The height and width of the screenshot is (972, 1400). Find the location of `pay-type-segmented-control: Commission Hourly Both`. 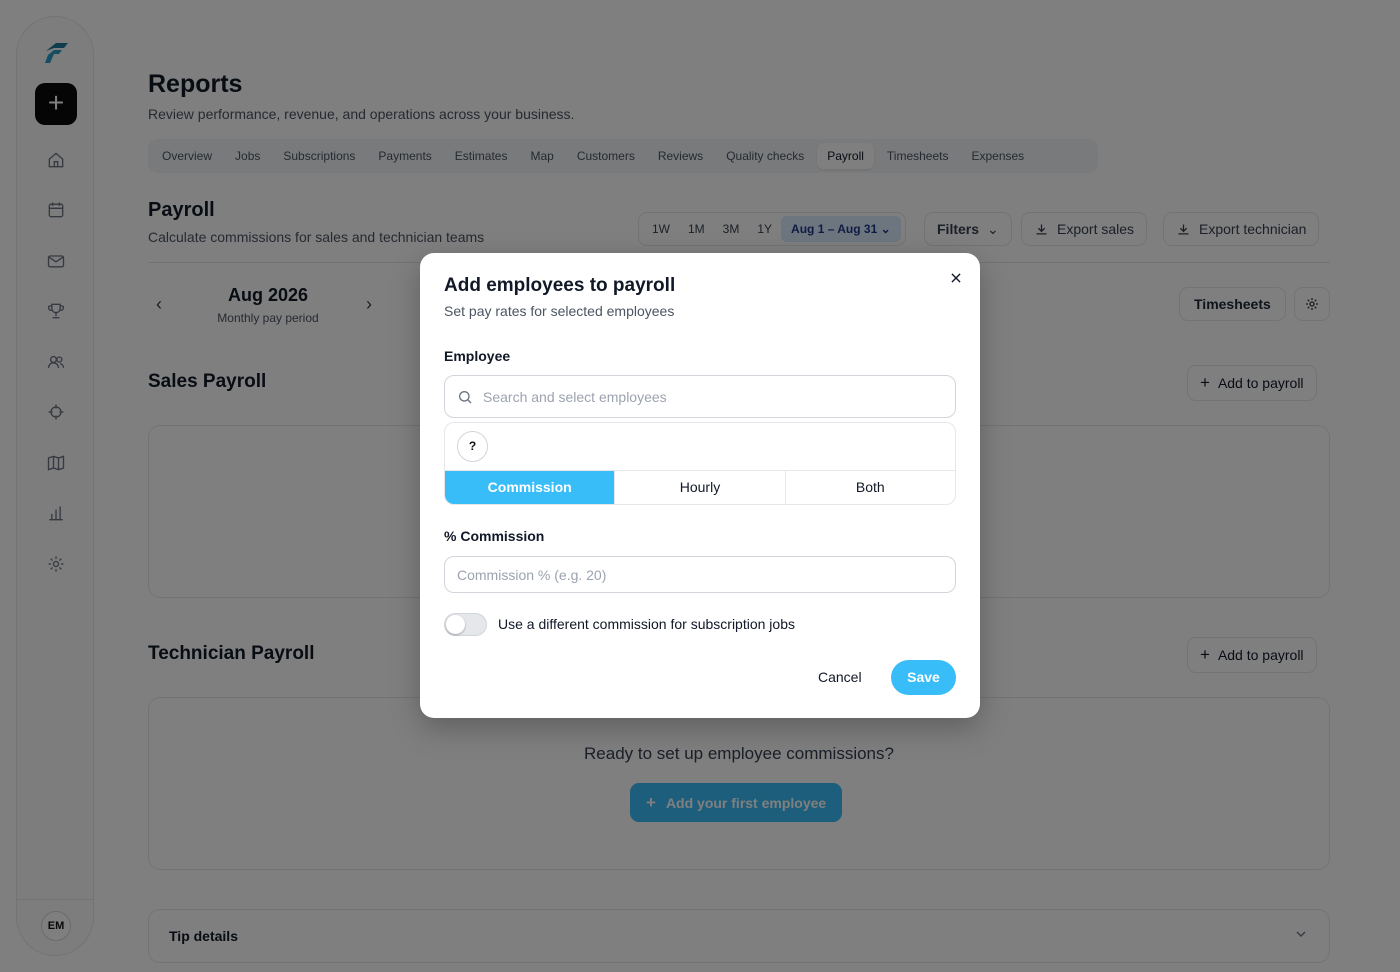

pay-type-segmented-control: Commission Hourly Both is located at coordinates (700, 487).